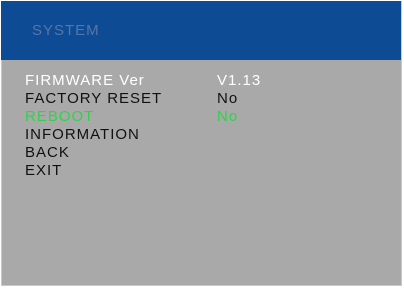 Image resolution: width=404 pixels, height=288 pixels. What do you see at coordinates (239, 80) in the screenshot?
I see `firmware-version-value: V1.13` at bounding box center [239, 80].